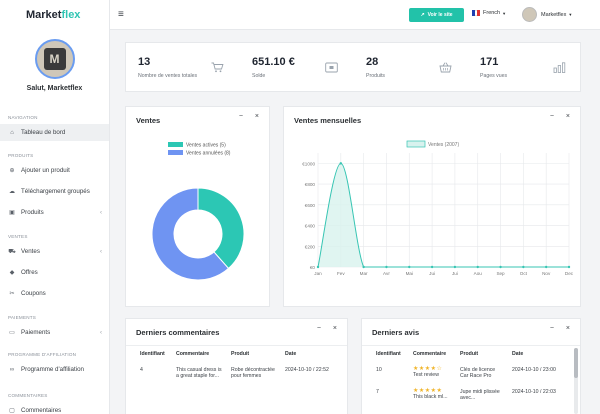 The image size is (600, 414). What do you see at coordinates (54, 170) in the screenshot?
I see `sidebar-item-ajouter-un-produit: ⊕ Ajouter un produit` at bounding box center [54, 170].